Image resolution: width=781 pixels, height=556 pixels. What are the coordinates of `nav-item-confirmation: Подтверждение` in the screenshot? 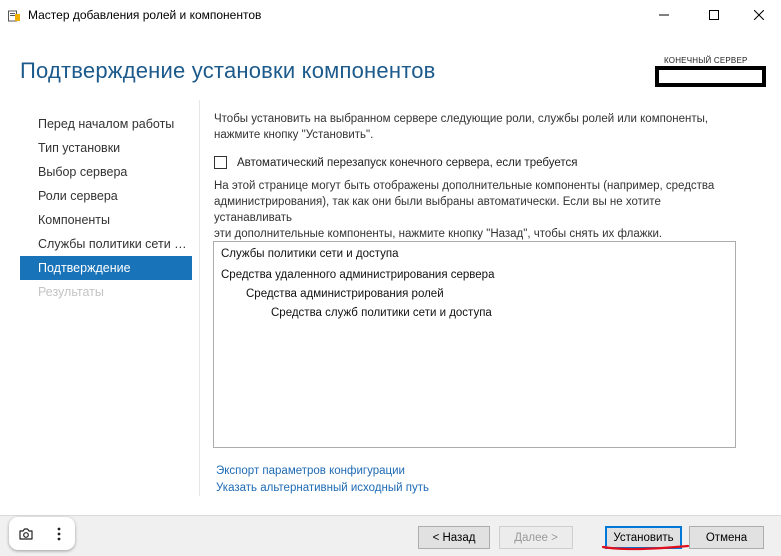 It's located at (106, 268).